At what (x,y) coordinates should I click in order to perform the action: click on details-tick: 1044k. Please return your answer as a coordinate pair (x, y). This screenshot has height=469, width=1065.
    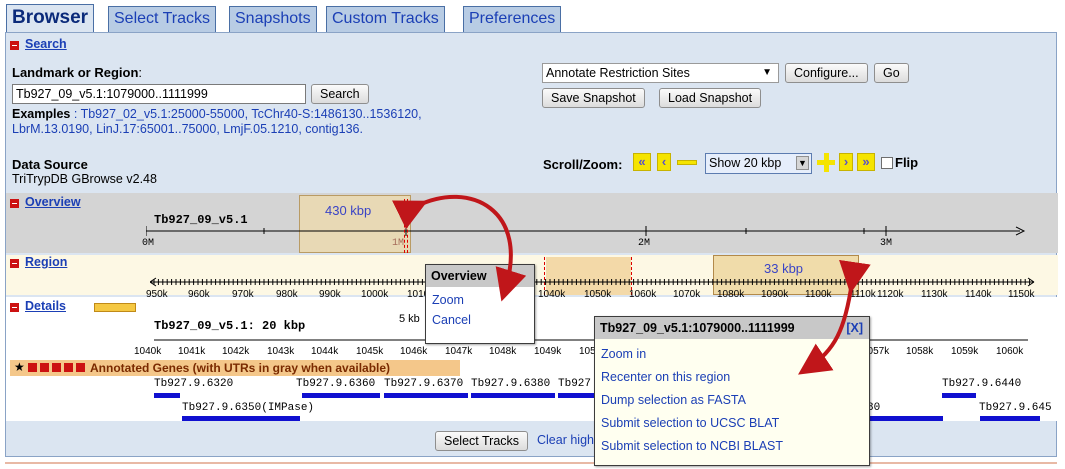
    Looking at the image, I should click on (325, 351).